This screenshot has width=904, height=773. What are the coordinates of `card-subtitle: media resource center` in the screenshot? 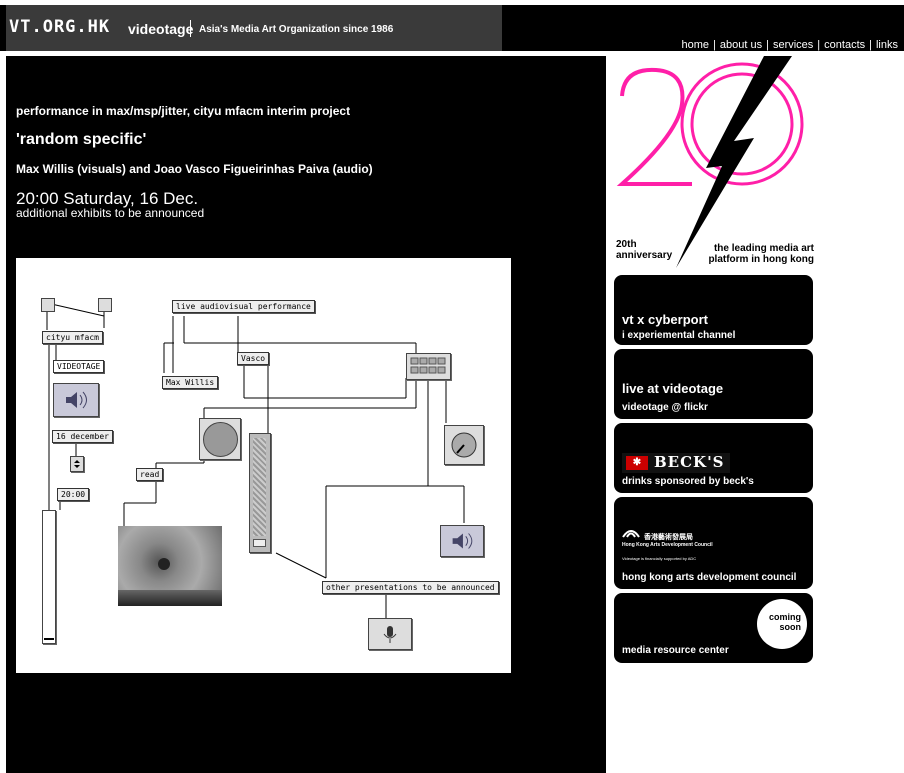 It's located at (675, 650).